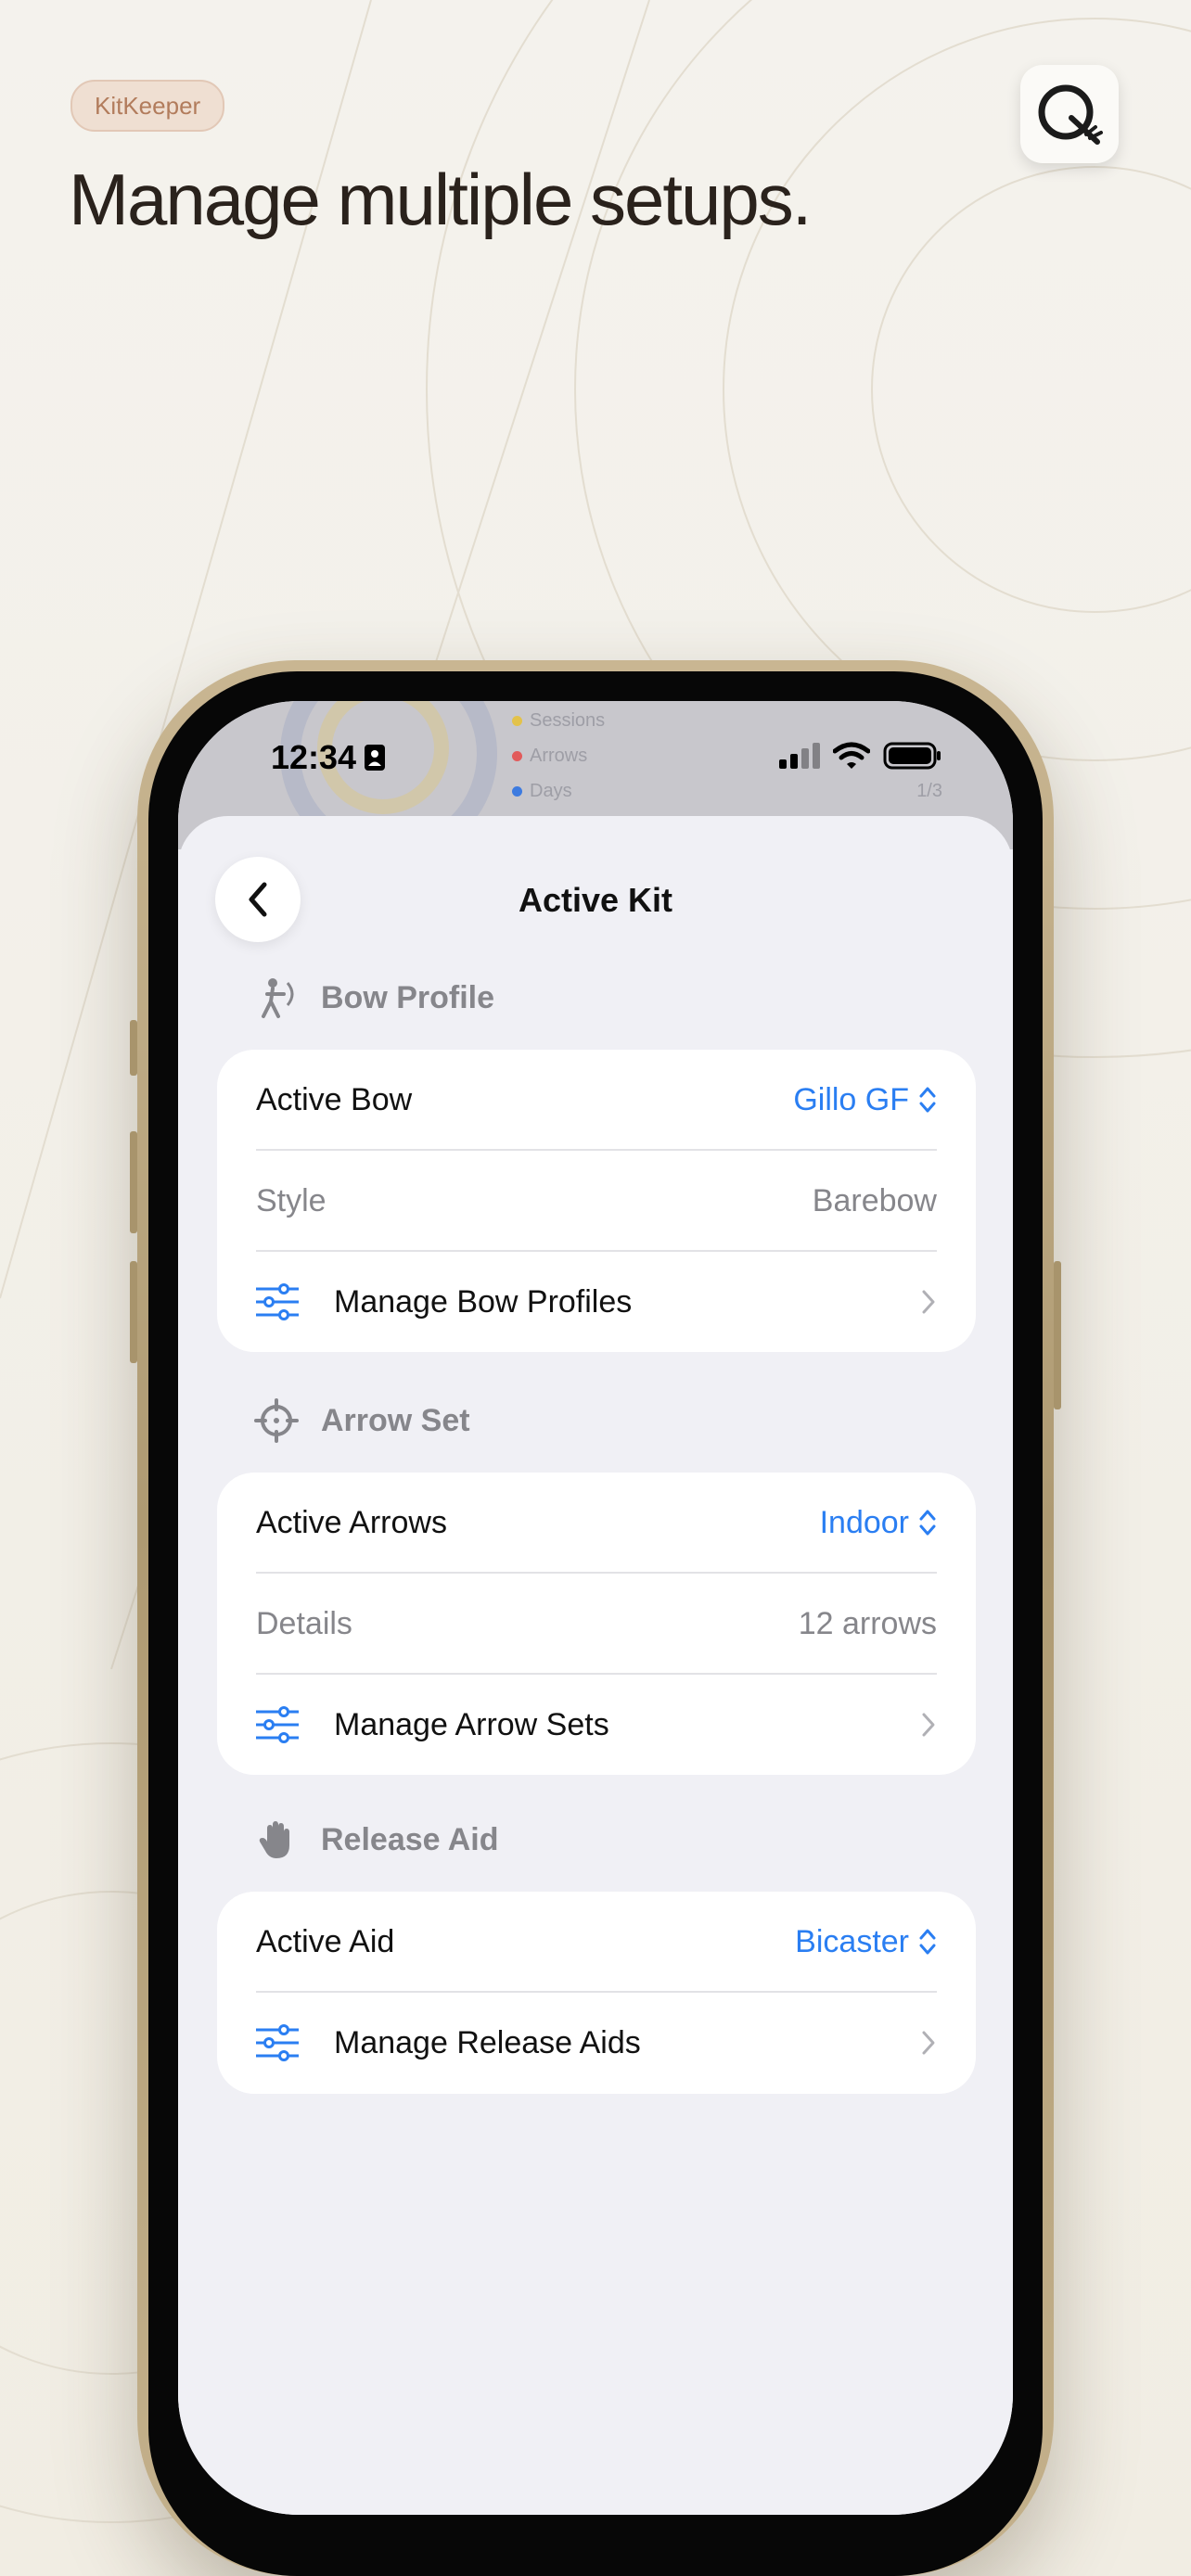 This screenshot has height=2576, width=1191. I want to click on active-arrows-picker: Indoor, so click(879, 1523).